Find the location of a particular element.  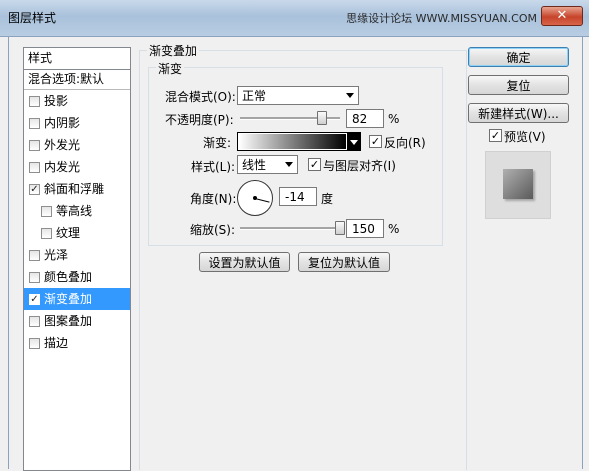

style-item: 图案叠加 is located at coordinates (77, 321).